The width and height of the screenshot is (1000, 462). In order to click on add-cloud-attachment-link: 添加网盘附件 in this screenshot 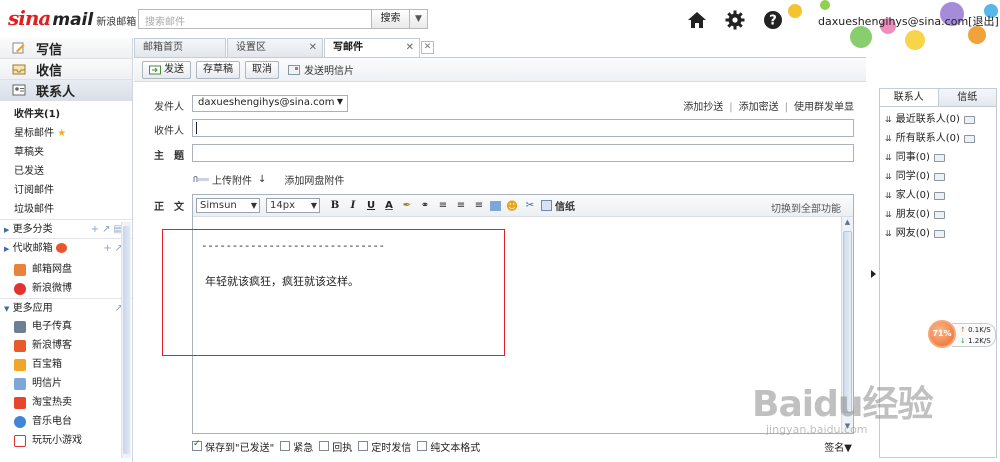, I will do `click(314, 179)`.